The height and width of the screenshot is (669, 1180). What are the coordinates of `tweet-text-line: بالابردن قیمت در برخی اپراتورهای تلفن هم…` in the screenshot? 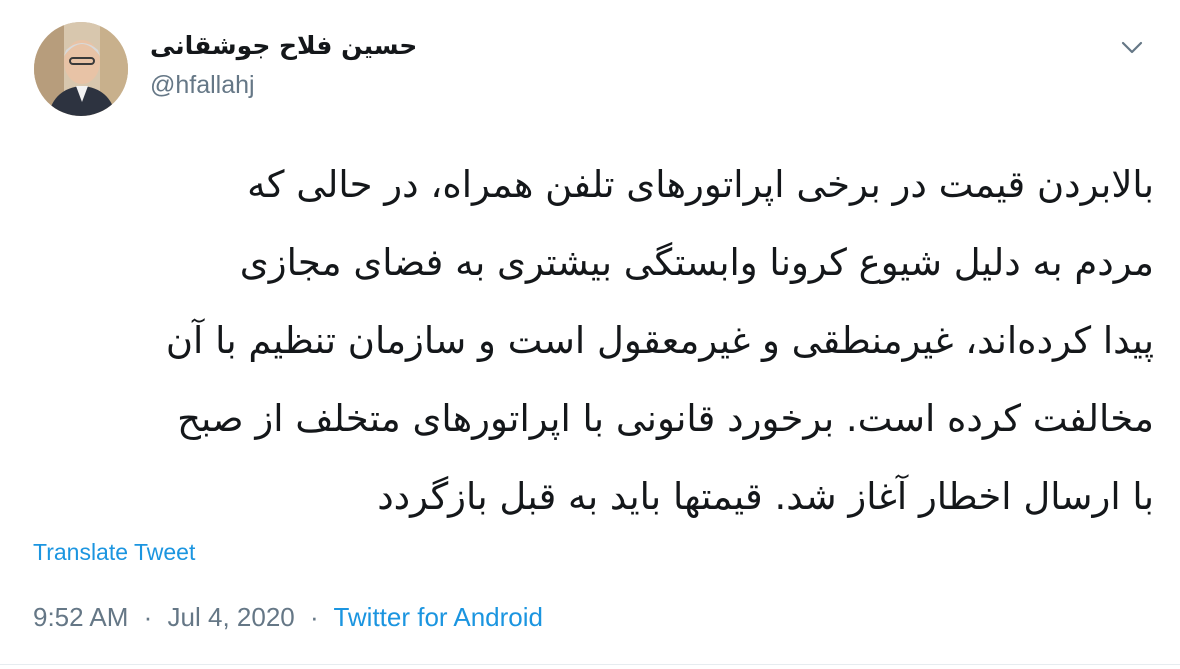 It's located at (700, 184).